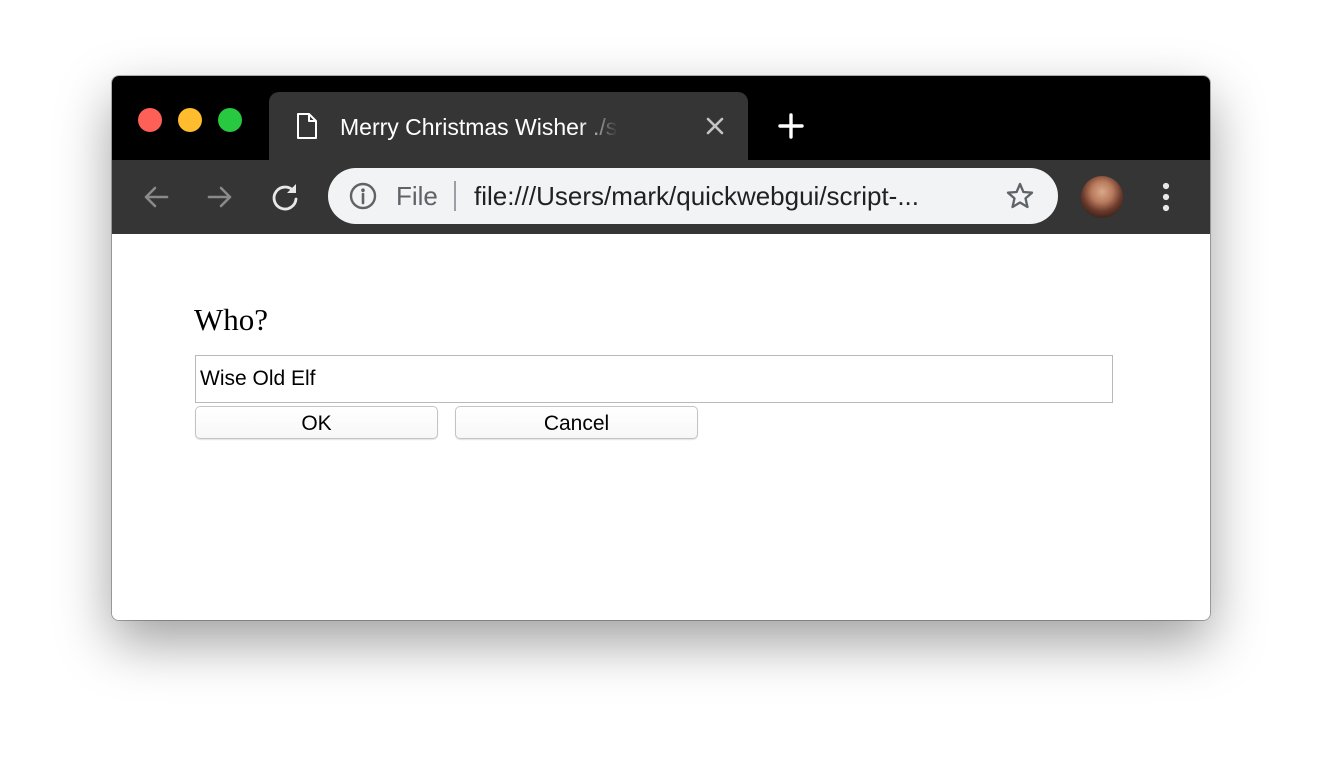  I want to click on window-minimize-button, so click(190, 120).